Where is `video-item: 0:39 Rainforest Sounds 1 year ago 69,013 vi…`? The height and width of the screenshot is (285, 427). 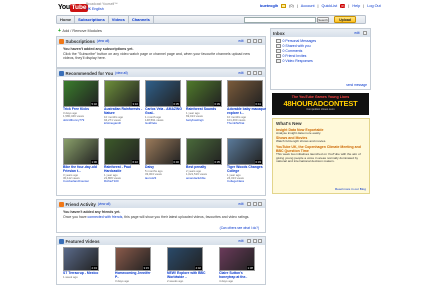 video-item: 0:39 Rainforest Sounds 1 year ago 69,013 vi… is located at coordinates (206, 101).